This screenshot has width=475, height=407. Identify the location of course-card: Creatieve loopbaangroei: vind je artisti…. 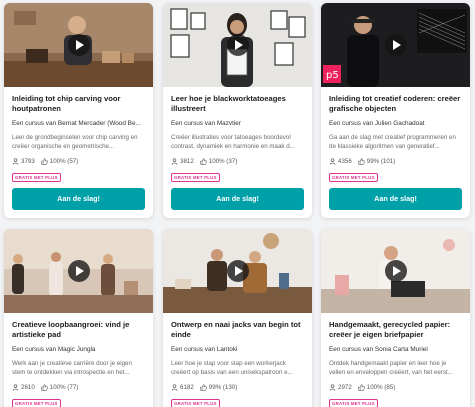
(78, 318).